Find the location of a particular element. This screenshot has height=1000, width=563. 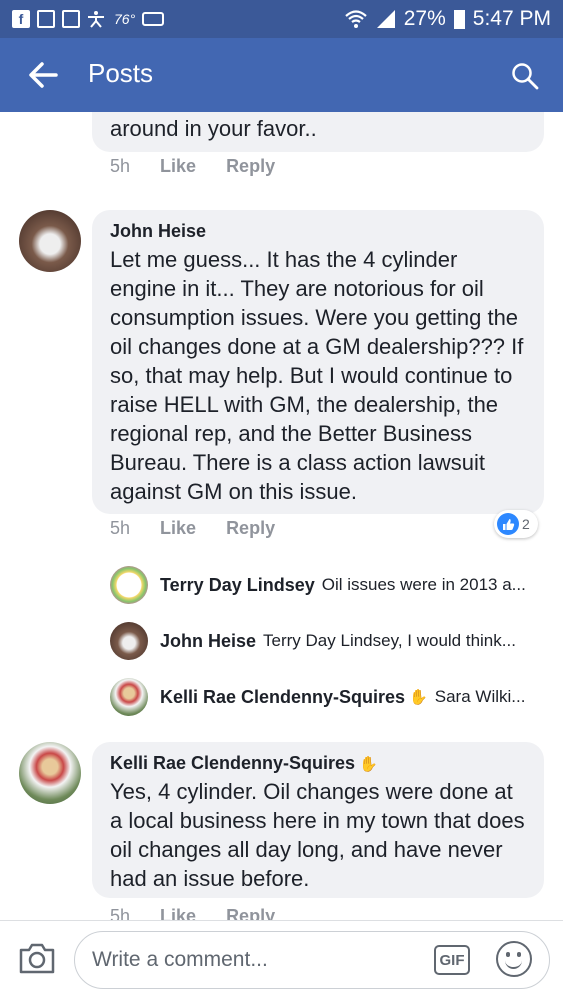

mail-icon is located at coordinates (71, 19).